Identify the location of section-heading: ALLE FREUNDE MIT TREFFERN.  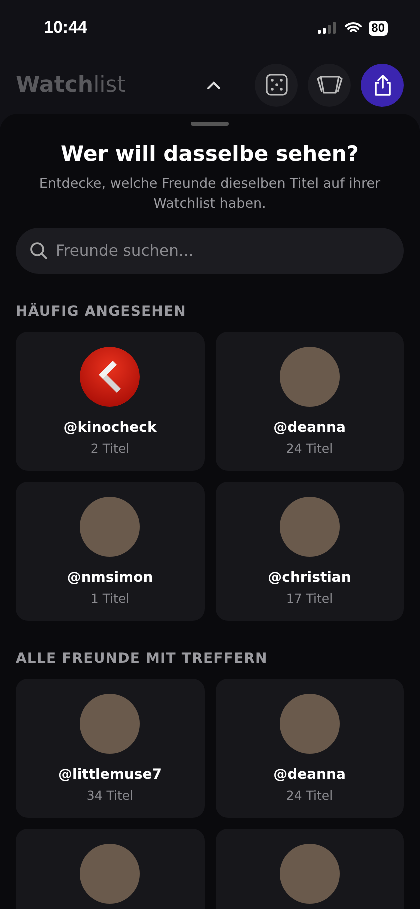
(142, 659).